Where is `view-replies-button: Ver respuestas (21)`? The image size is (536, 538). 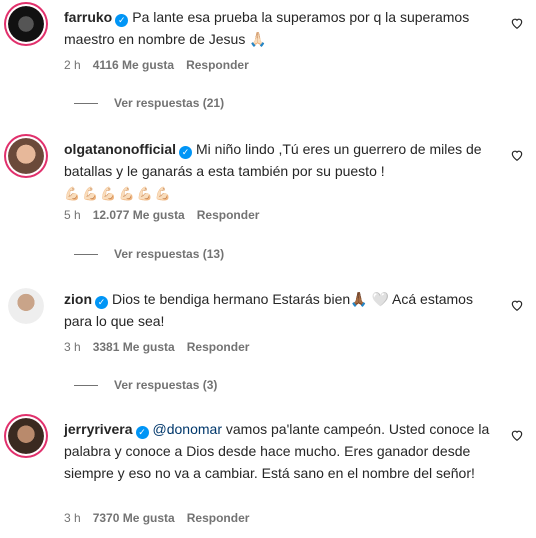 view-replies-button: Ver respuestas (21) is located at coordinates (149, 103).